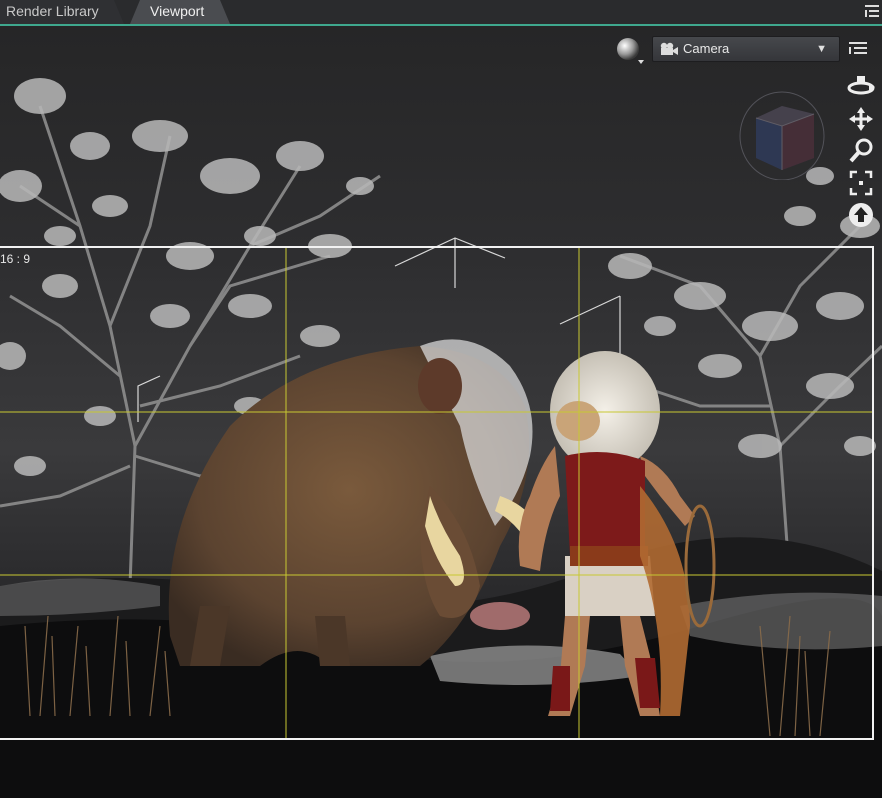 This screenshot has height=798, width=882. Describe the element at coordinates (782, 134) in the screenshot. I see `view-cube-icon` at that location.